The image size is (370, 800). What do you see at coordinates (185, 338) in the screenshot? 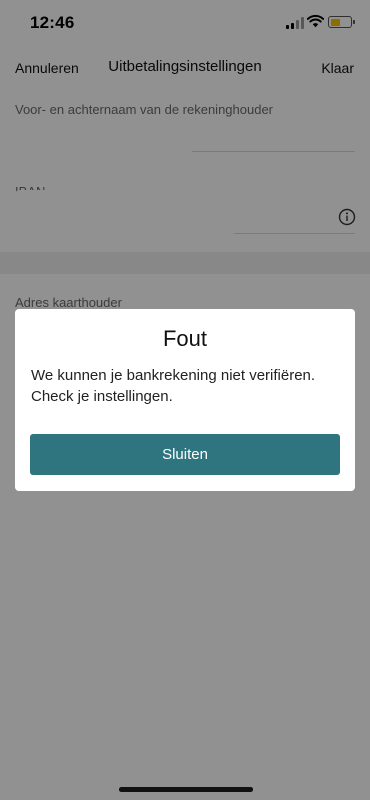
I see `alert-title: Fout` at bounding box center [185, 338].